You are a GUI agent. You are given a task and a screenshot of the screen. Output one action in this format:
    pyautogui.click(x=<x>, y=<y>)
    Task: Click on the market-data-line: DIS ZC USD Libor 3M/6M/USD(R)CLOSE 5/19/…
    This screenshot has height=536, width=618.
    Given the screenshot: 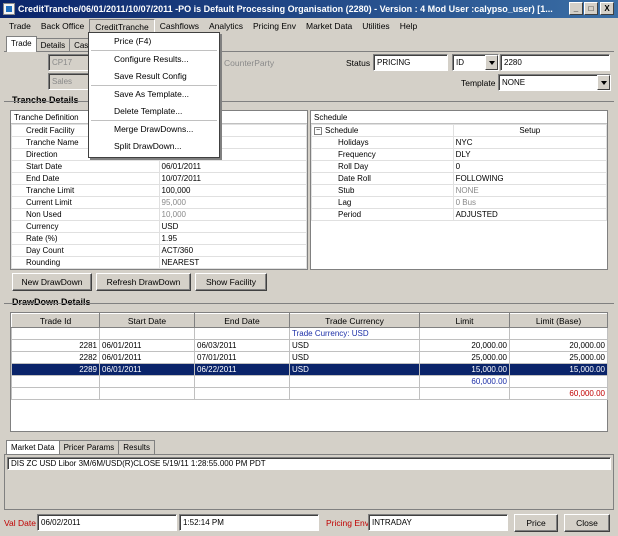 What is the action you would take?
    pyautogui.click(x=309, y=463)
    